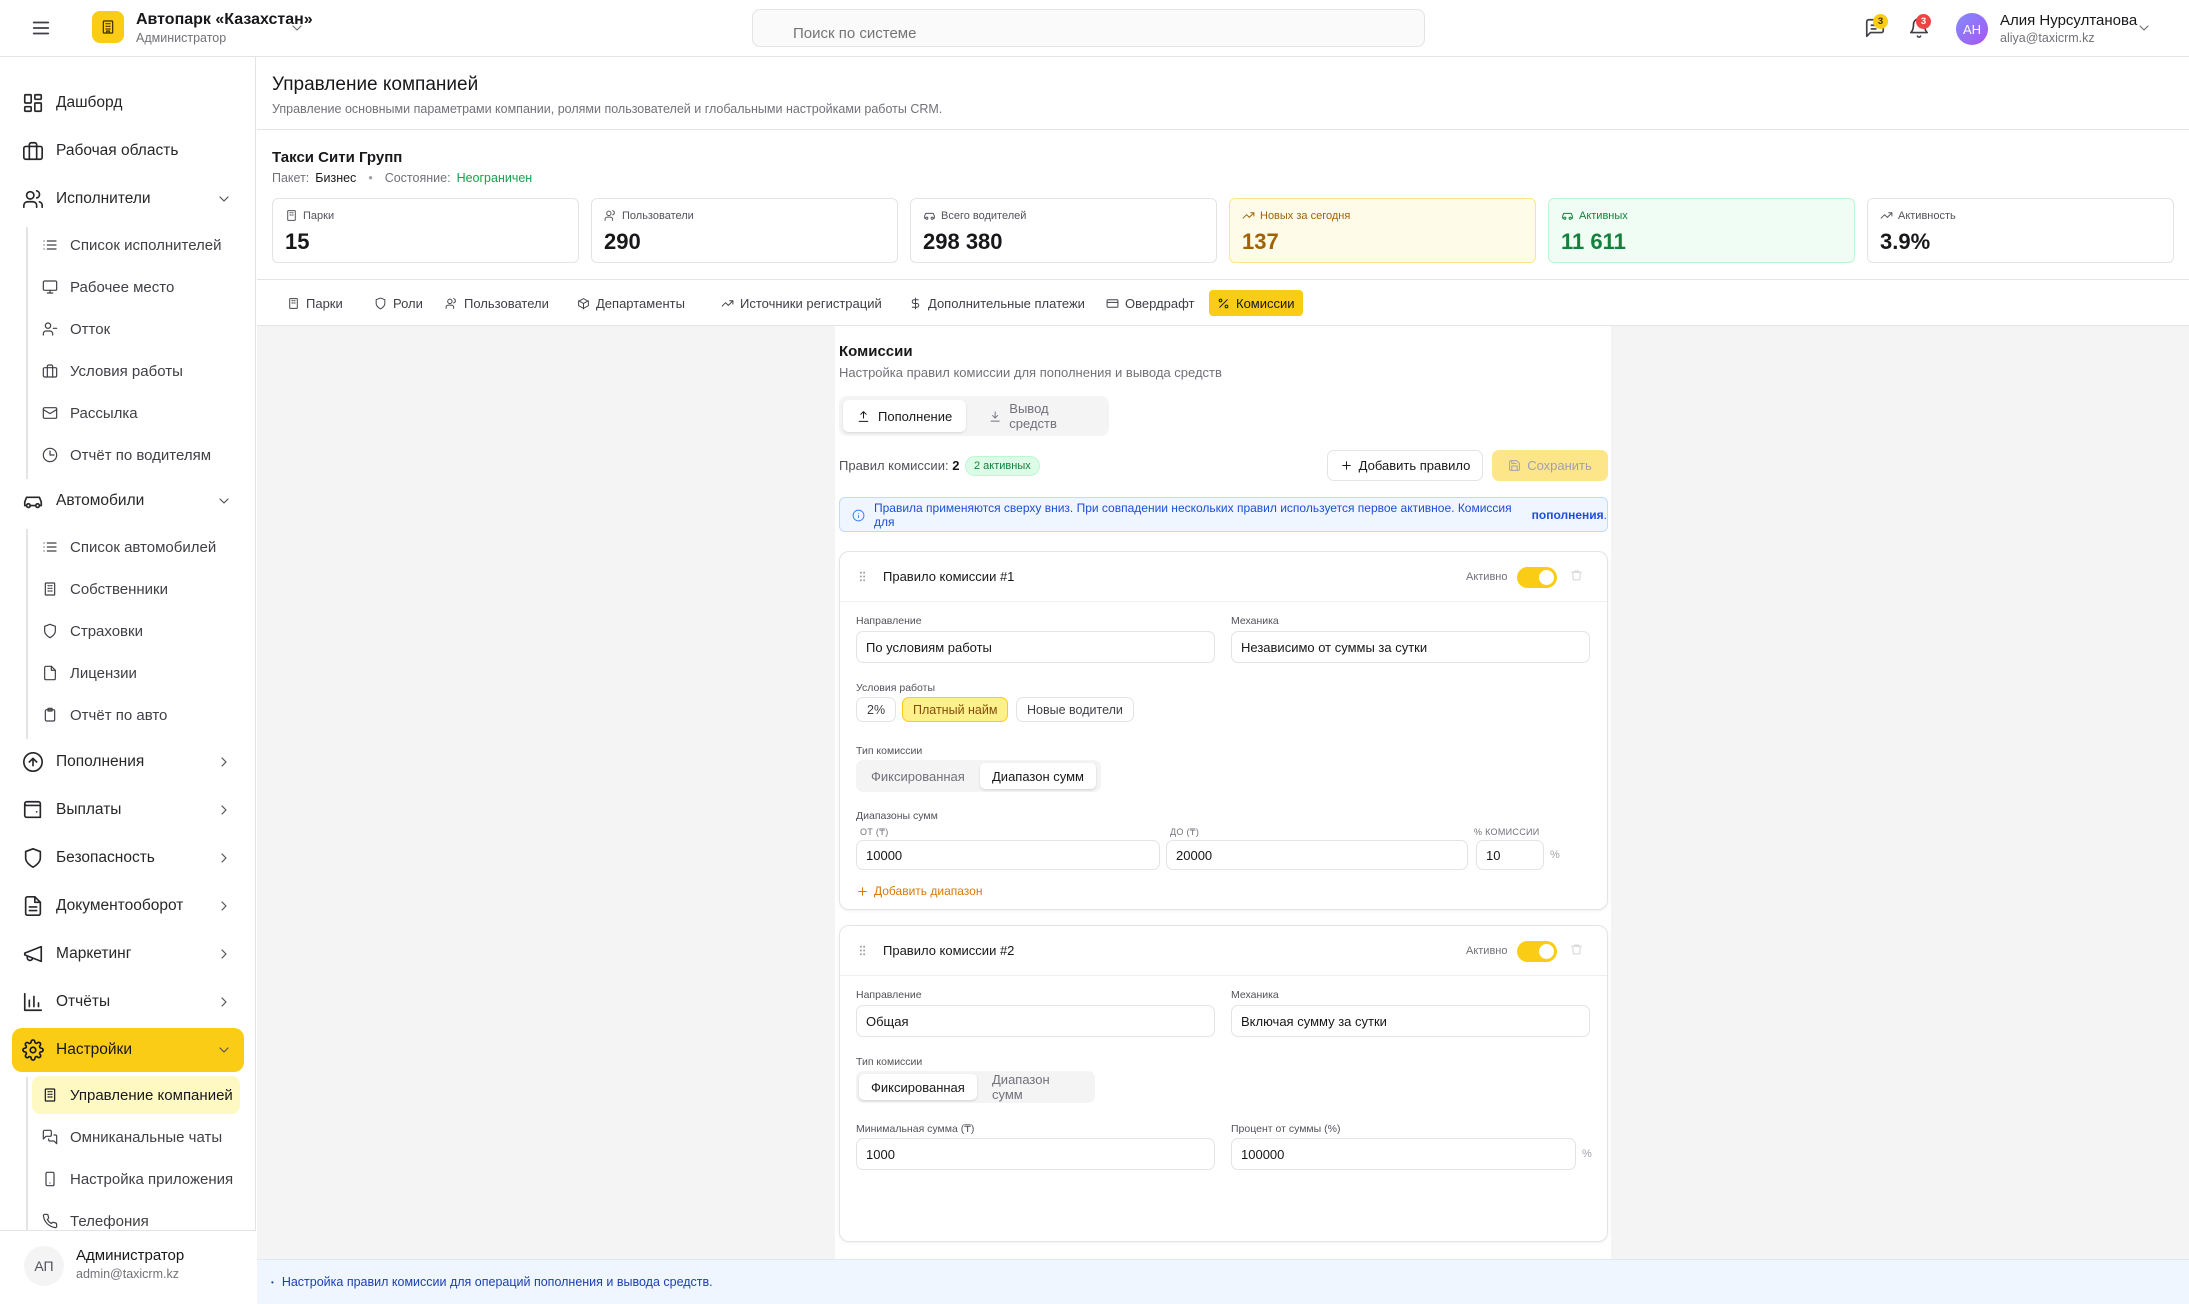 This screenshot has width=2189, height=1304. I want to click on sidebar-item-executors: Исполнители, so click(128, 199).